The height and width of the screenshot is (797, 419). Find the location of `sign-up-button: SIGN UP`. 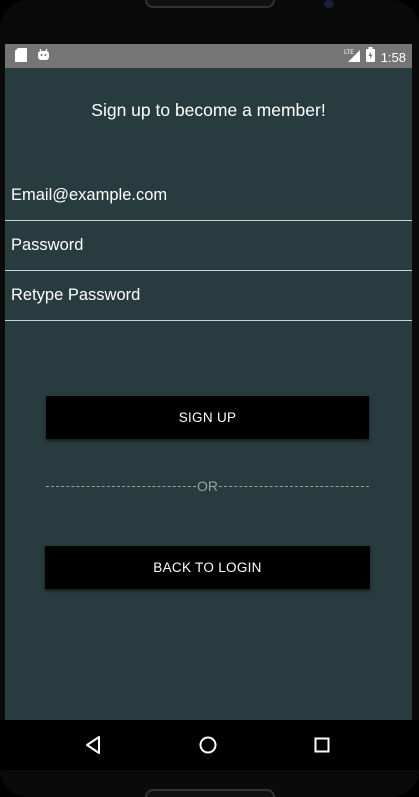

sign-up-button: SIGN UP is located at coordinates (207, 417).